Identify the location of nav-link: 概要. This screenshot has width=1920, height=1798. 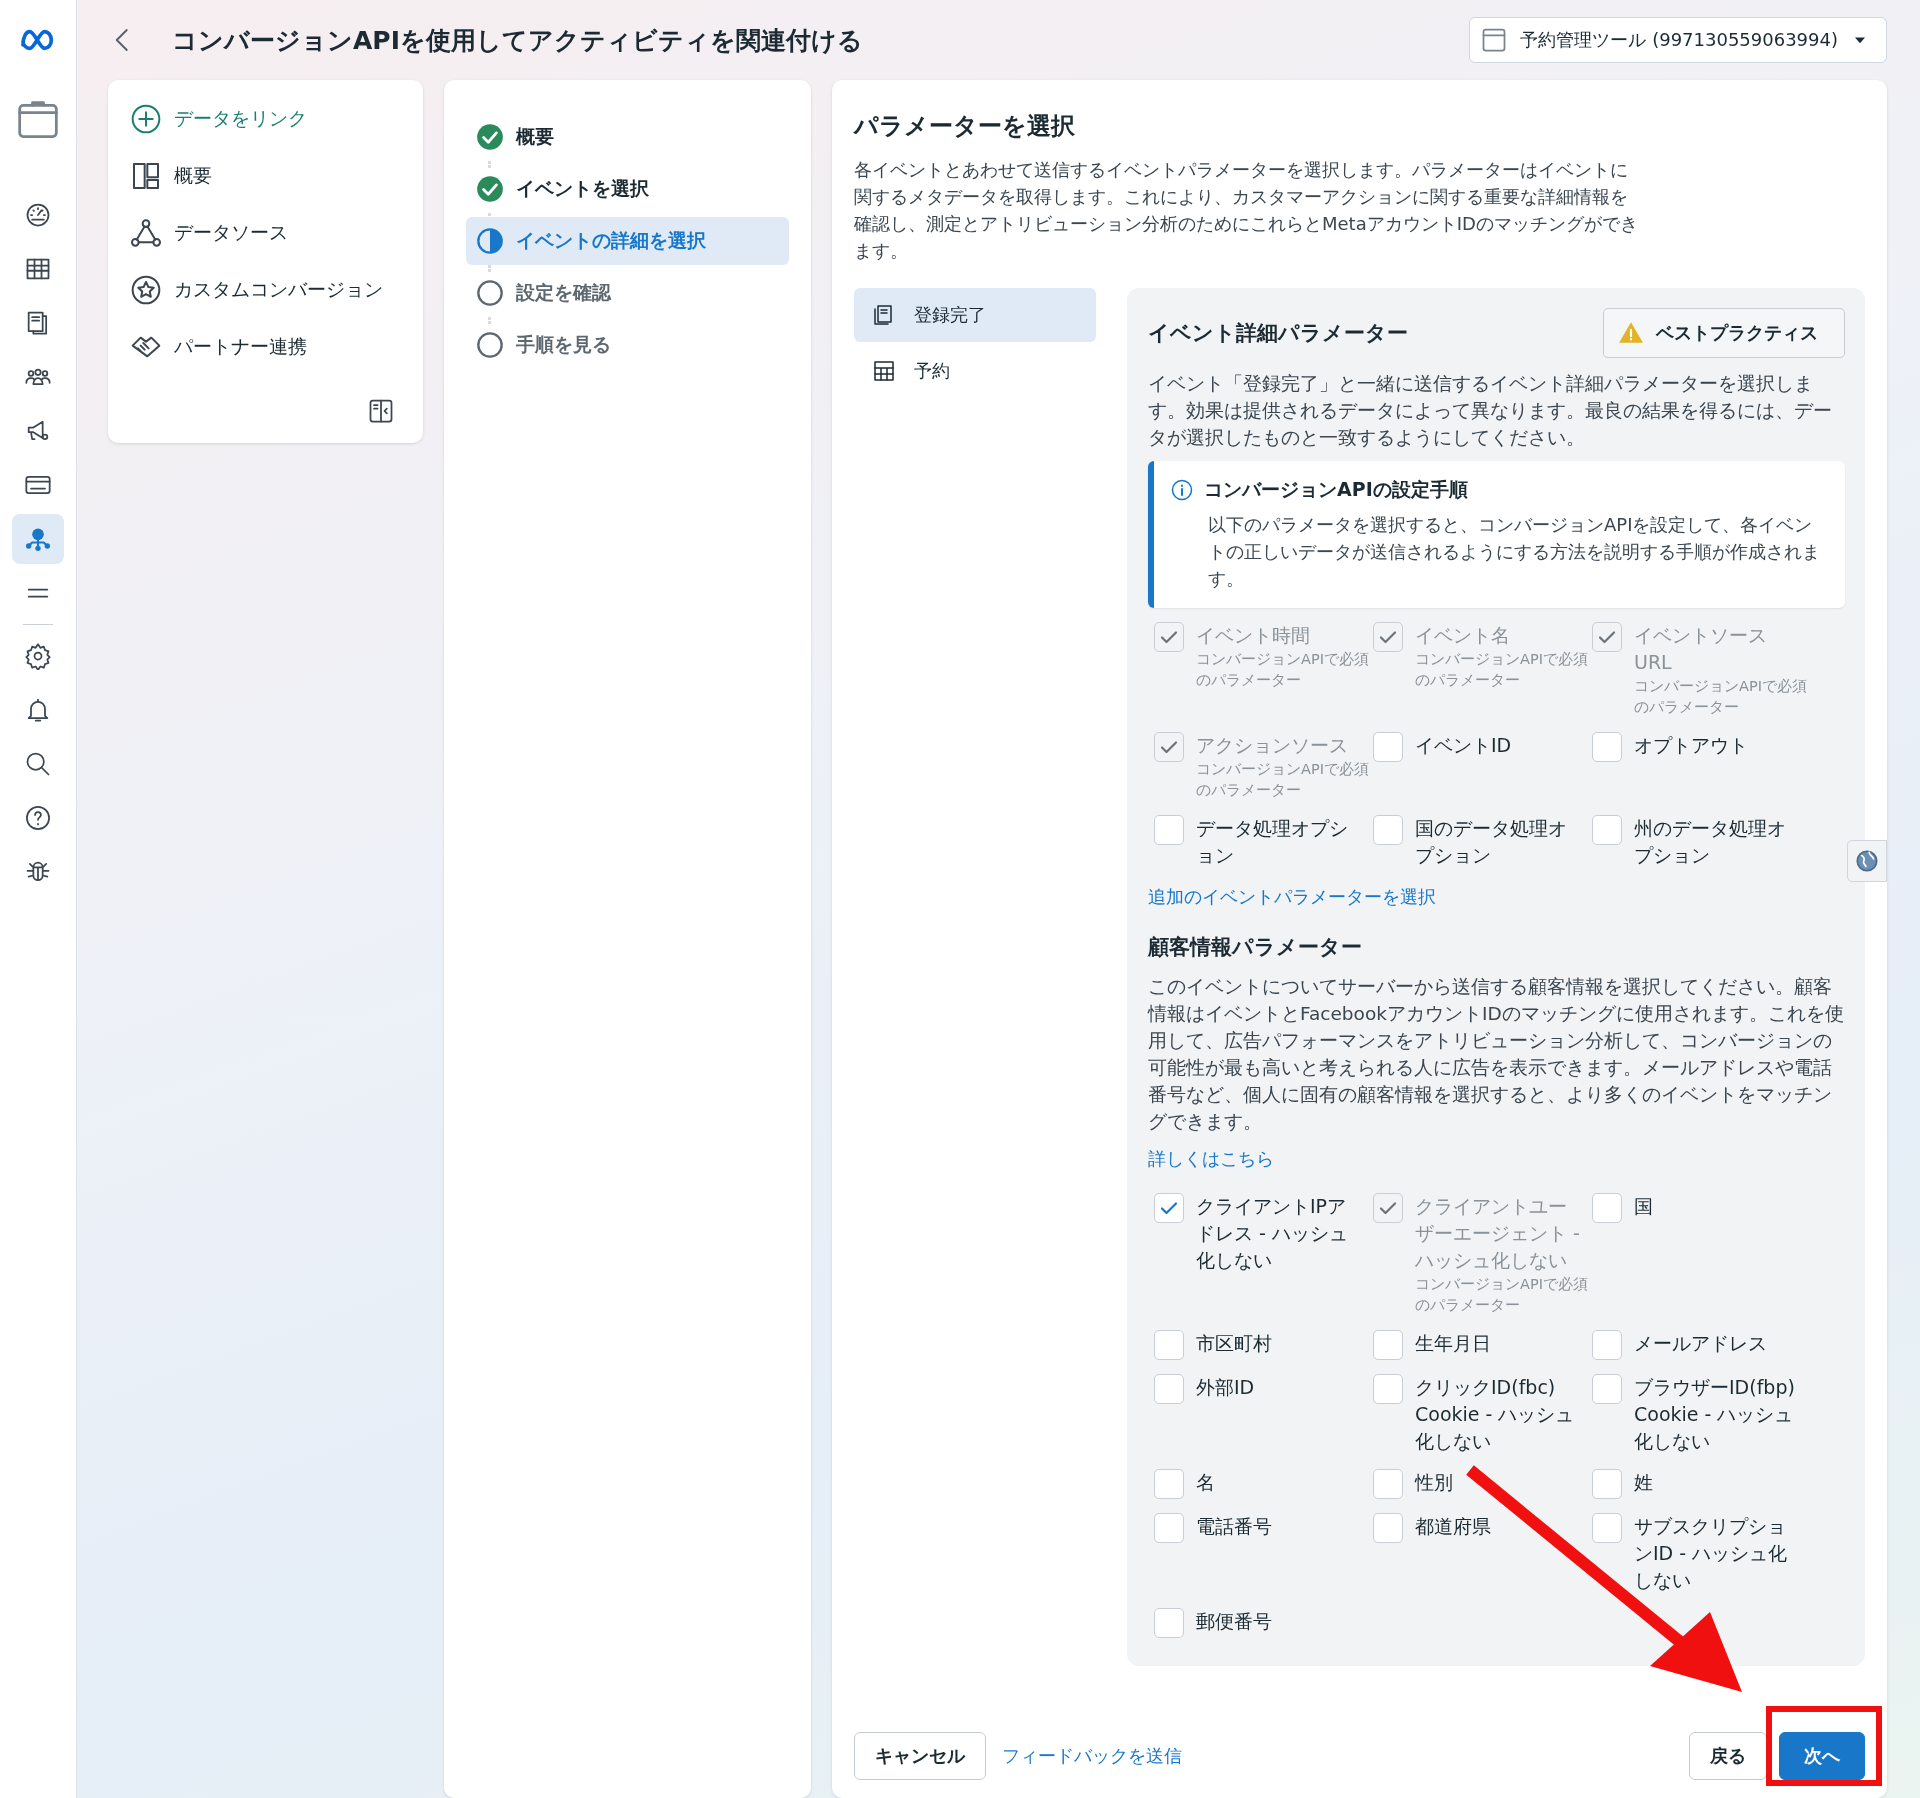
(265, 175).